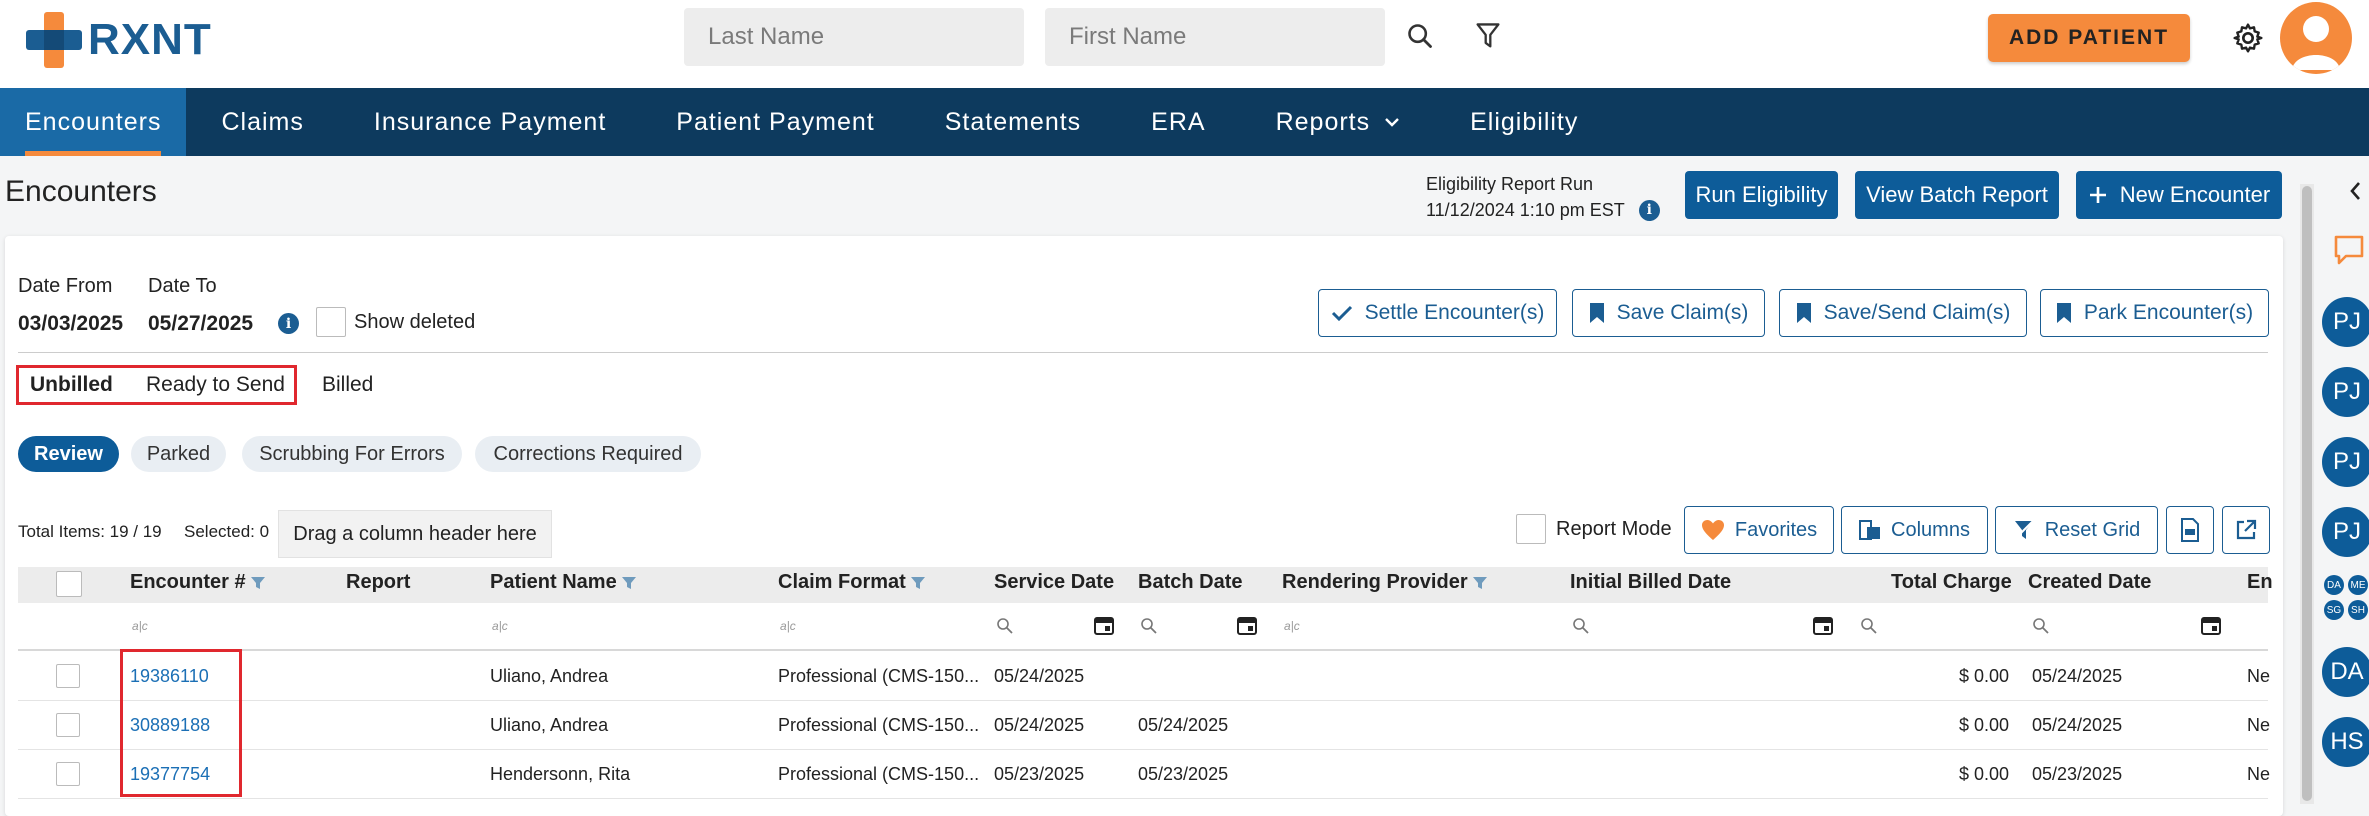  I want to click on rxnt-logo: RXNT, so click(119, 40).